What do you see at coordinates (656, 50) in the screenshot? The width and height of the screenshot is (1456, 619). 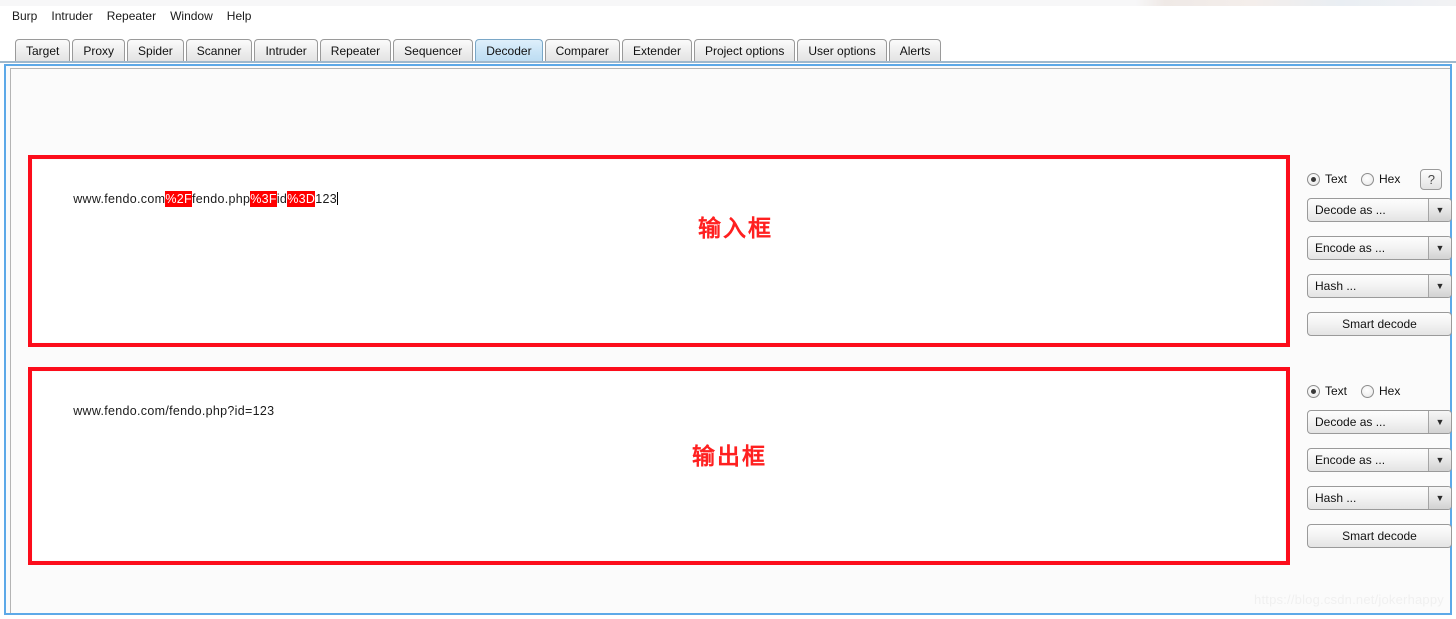 I see `tab-extender: Extender` at bounding box center [656, 50].